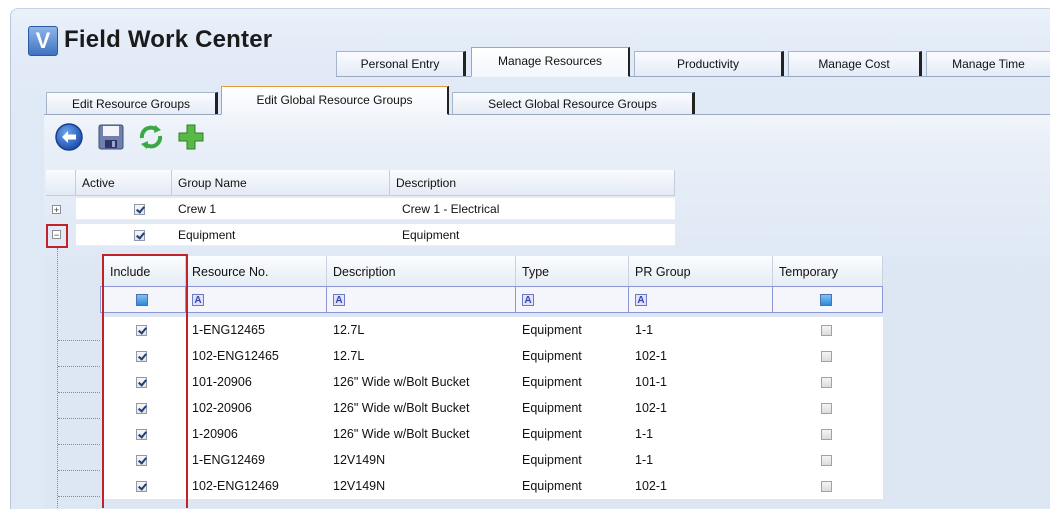  What do you see at coordinates (281, 183) in the screenshot?
I see `groups-header-group-name: Group Name` at bounding box center [281, 183].